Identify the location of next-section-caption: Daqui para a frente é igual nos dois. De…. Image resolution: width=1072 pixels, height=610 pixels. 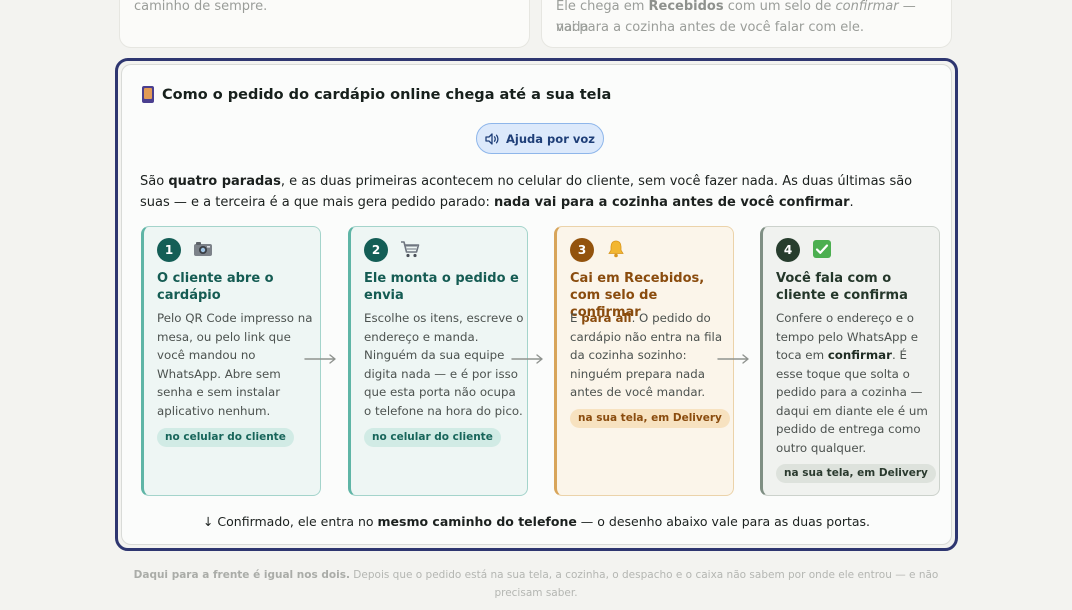
(536, 584).